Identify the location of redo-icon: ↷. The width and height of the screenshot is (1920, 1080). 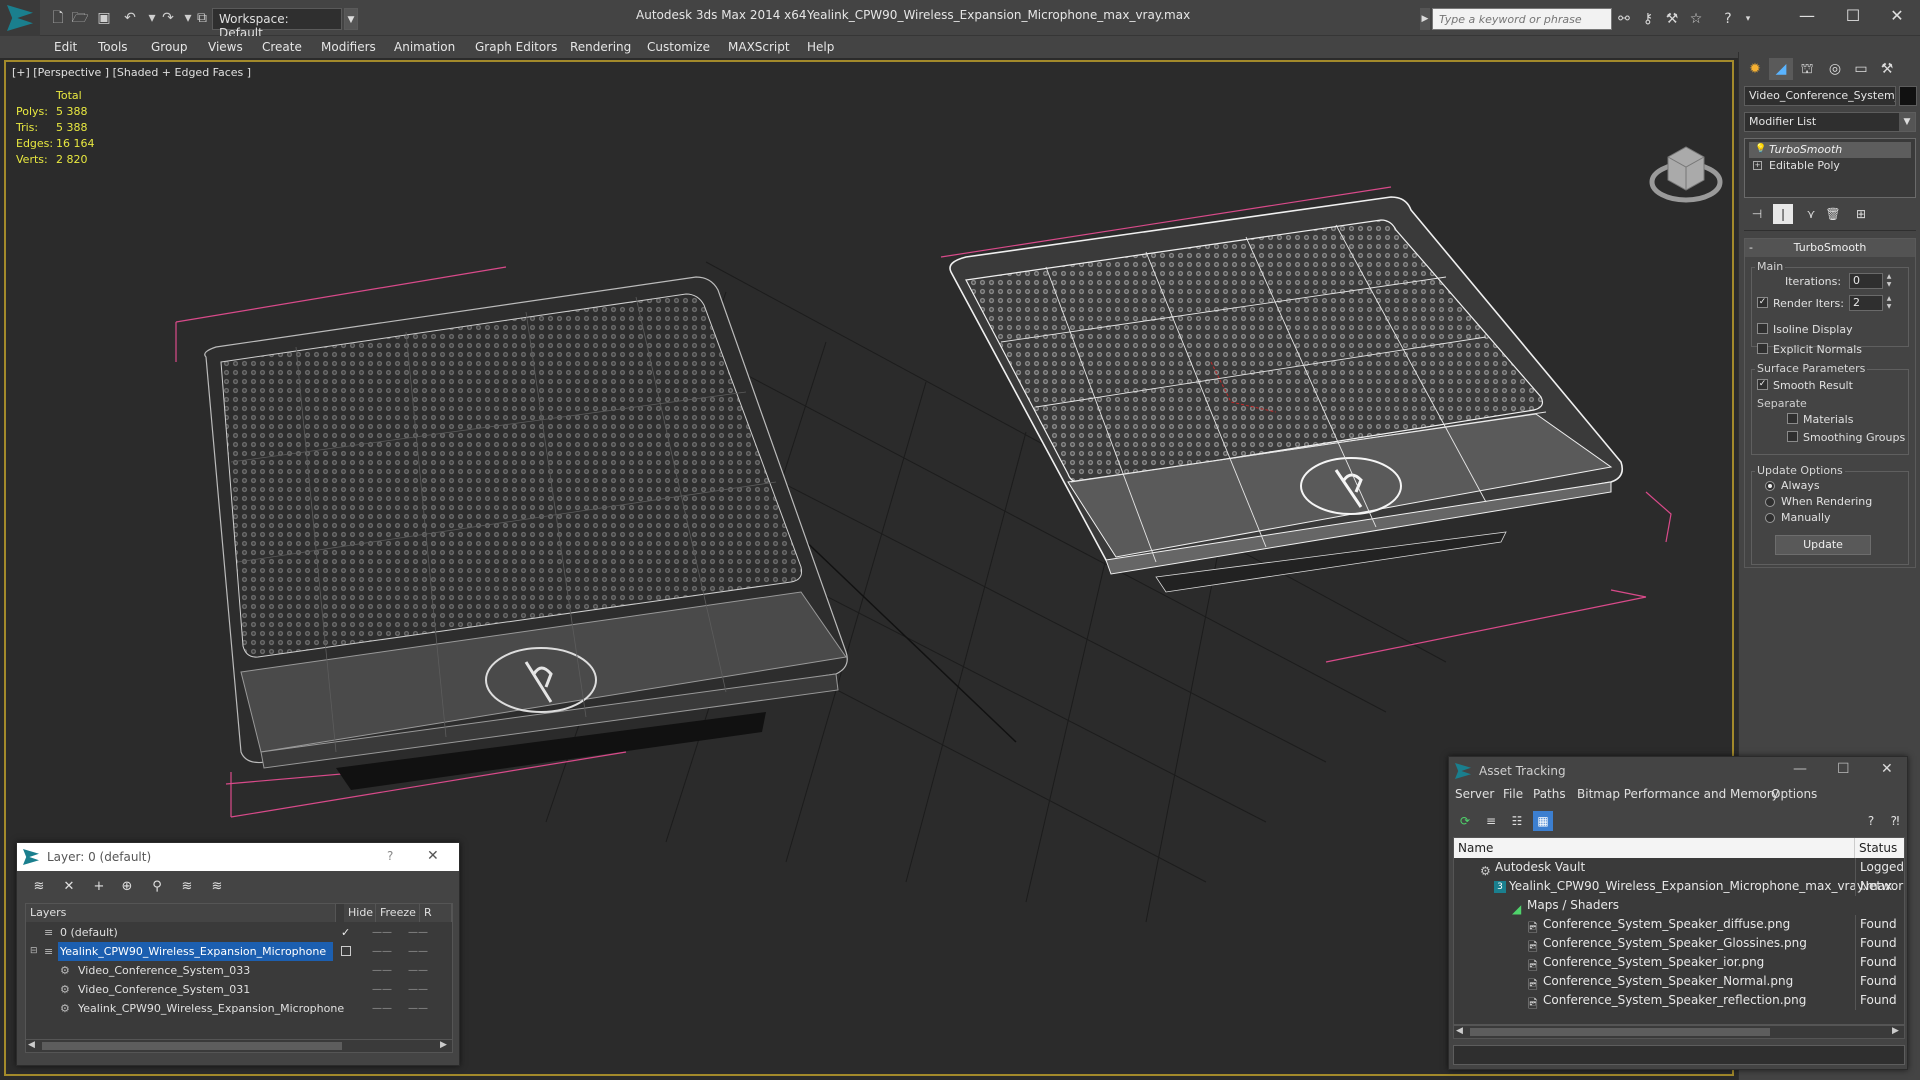
(168, 18).